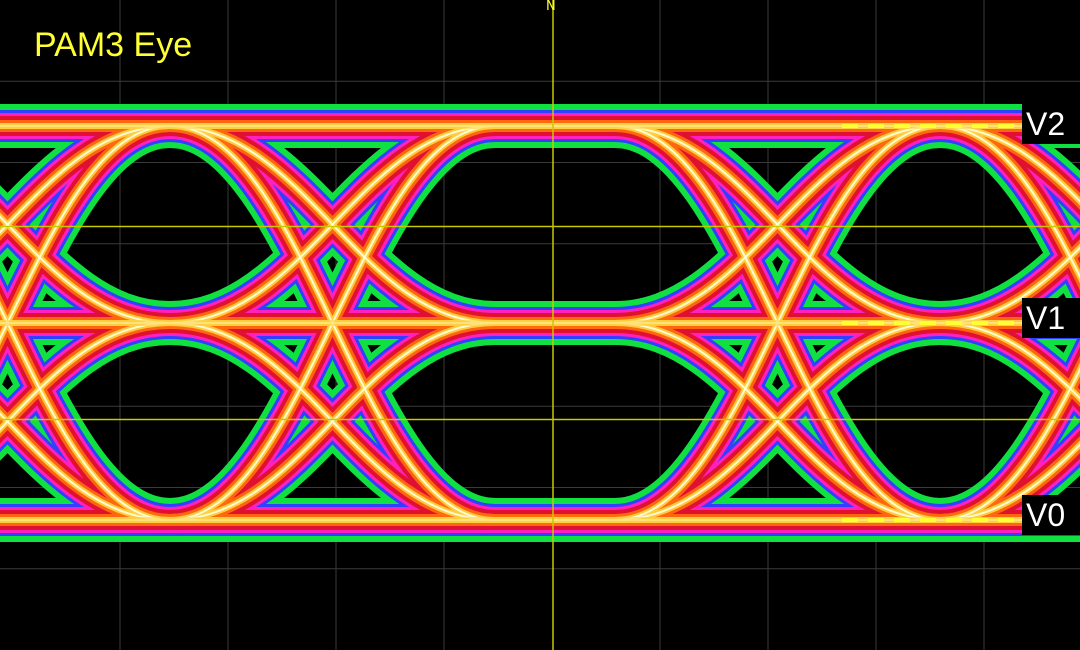  Describe the element at coordinates (1051, 318) in the screenshot. I see `level-label-v1: V1` at that location.